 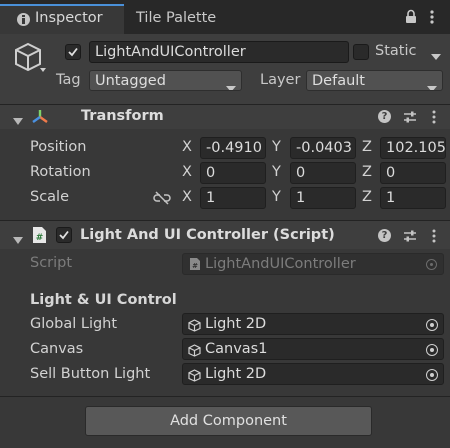 What do you see at coordinates (40, 117) in the screenshot?
I see `transform-axes-icon` at bounding box center [40, 117].